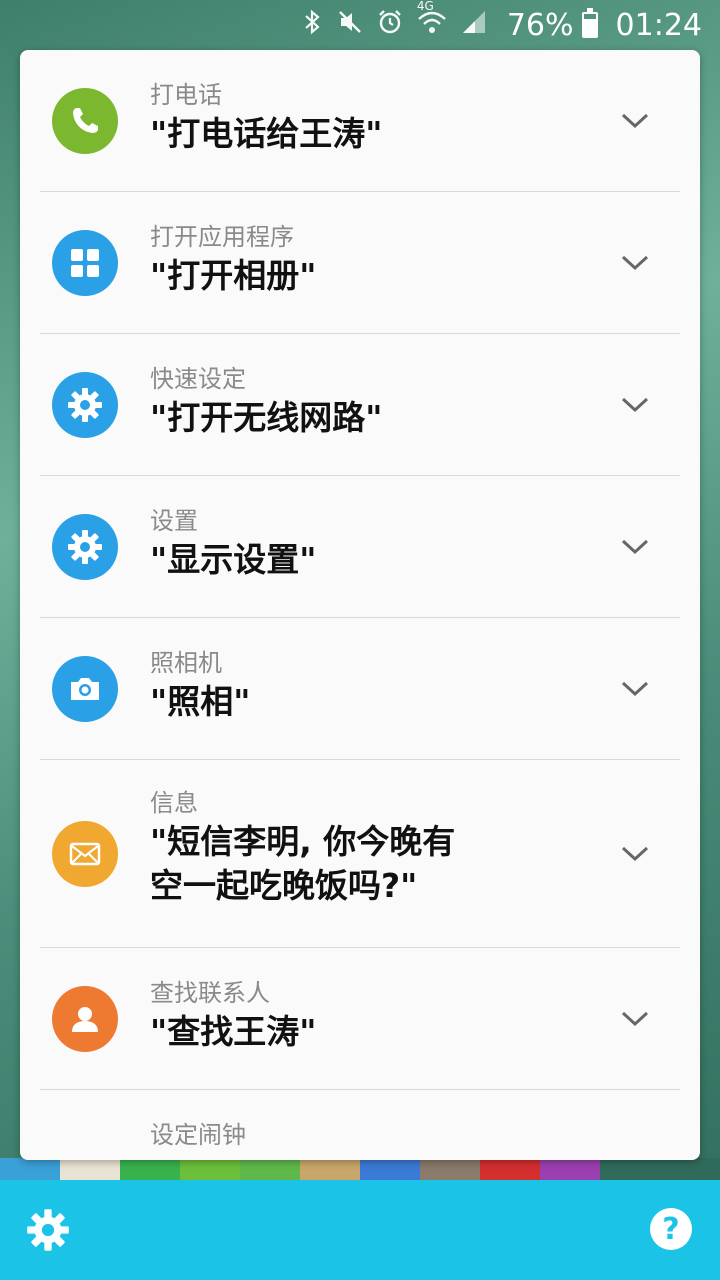 The height and width of the screenshot is (1280, 720). What do you see at coordinates (432, 20) in the screenshot?
I see `wifi-icon: 4G` at bounding box center [432, 20].